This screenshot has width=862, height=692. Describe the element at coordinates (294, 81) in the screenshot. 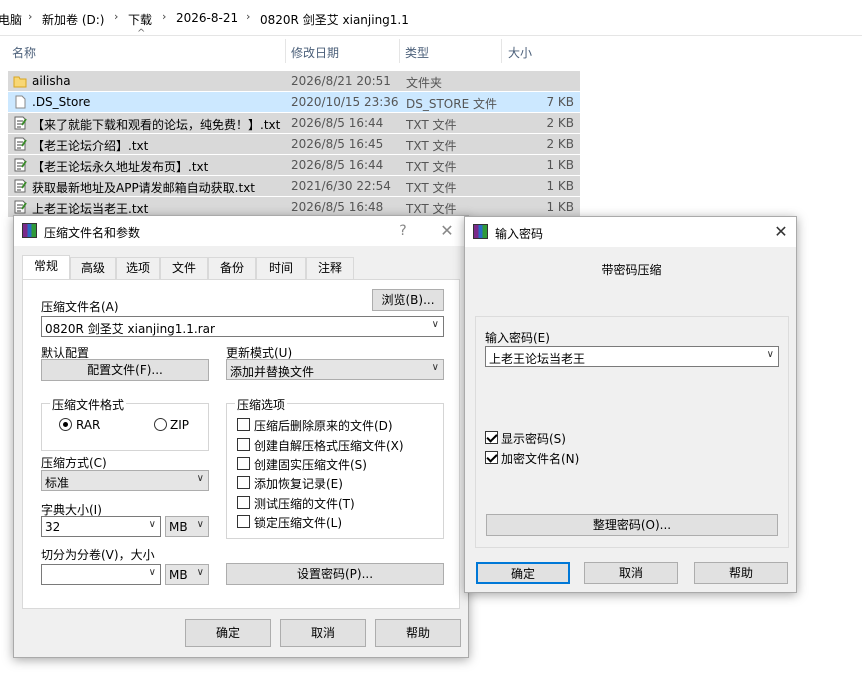

I see `file-row: ailisha 2026/8/21 20:51 文件夹` at that location.